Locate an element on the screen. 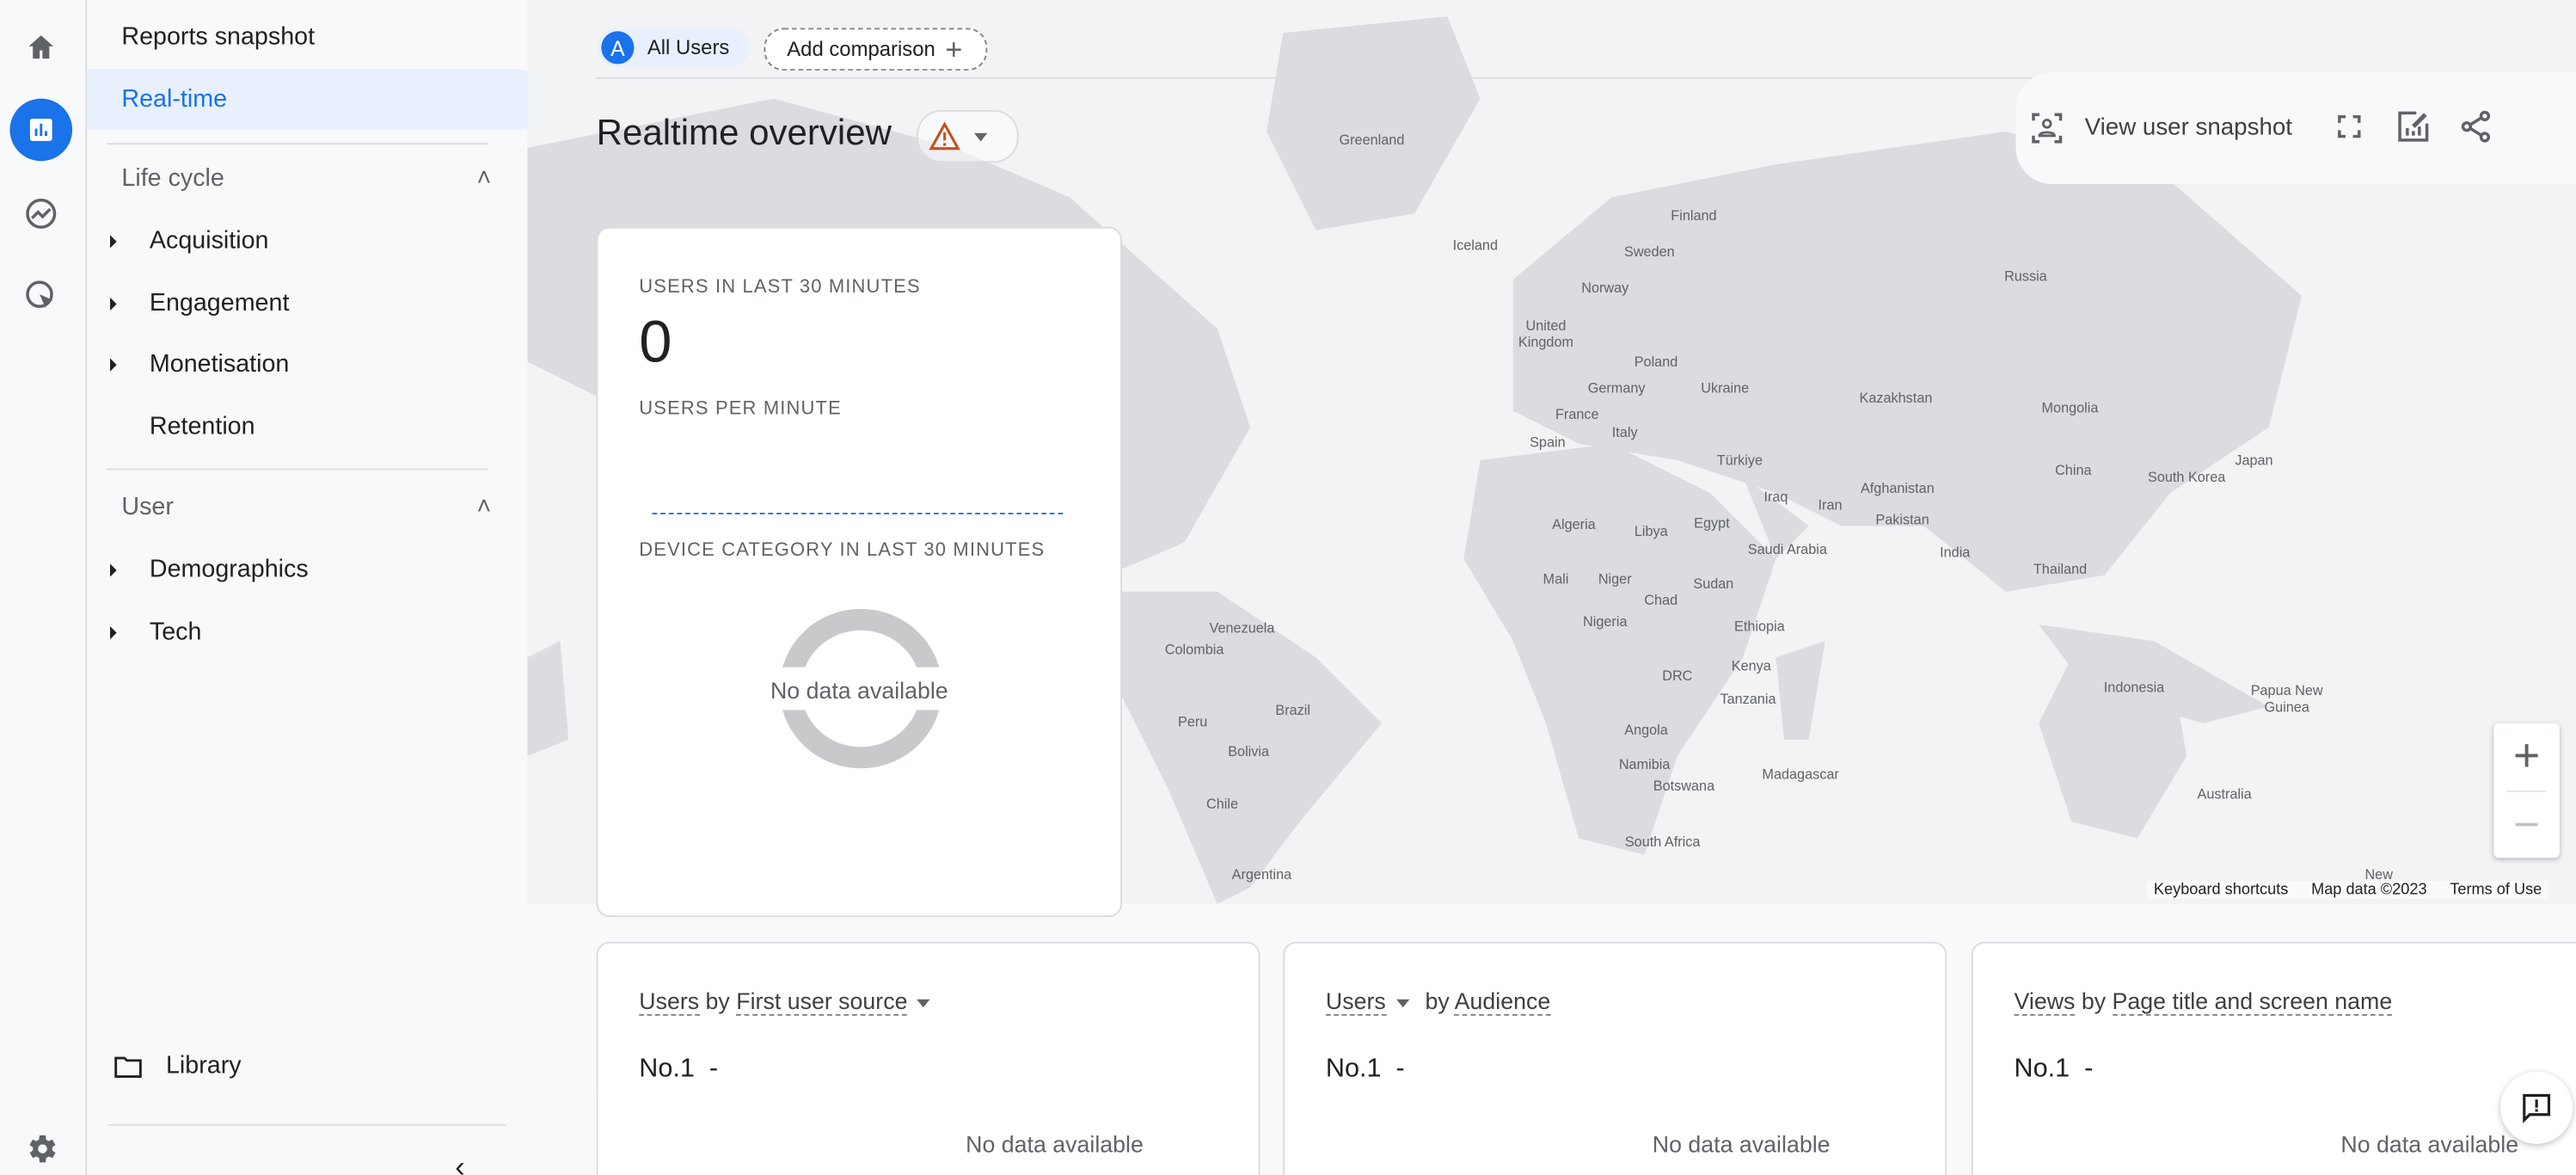 This screenshot has height=1175, width=2576. add-comparison-button: Add comparison + is located at coordinates (876, 49).